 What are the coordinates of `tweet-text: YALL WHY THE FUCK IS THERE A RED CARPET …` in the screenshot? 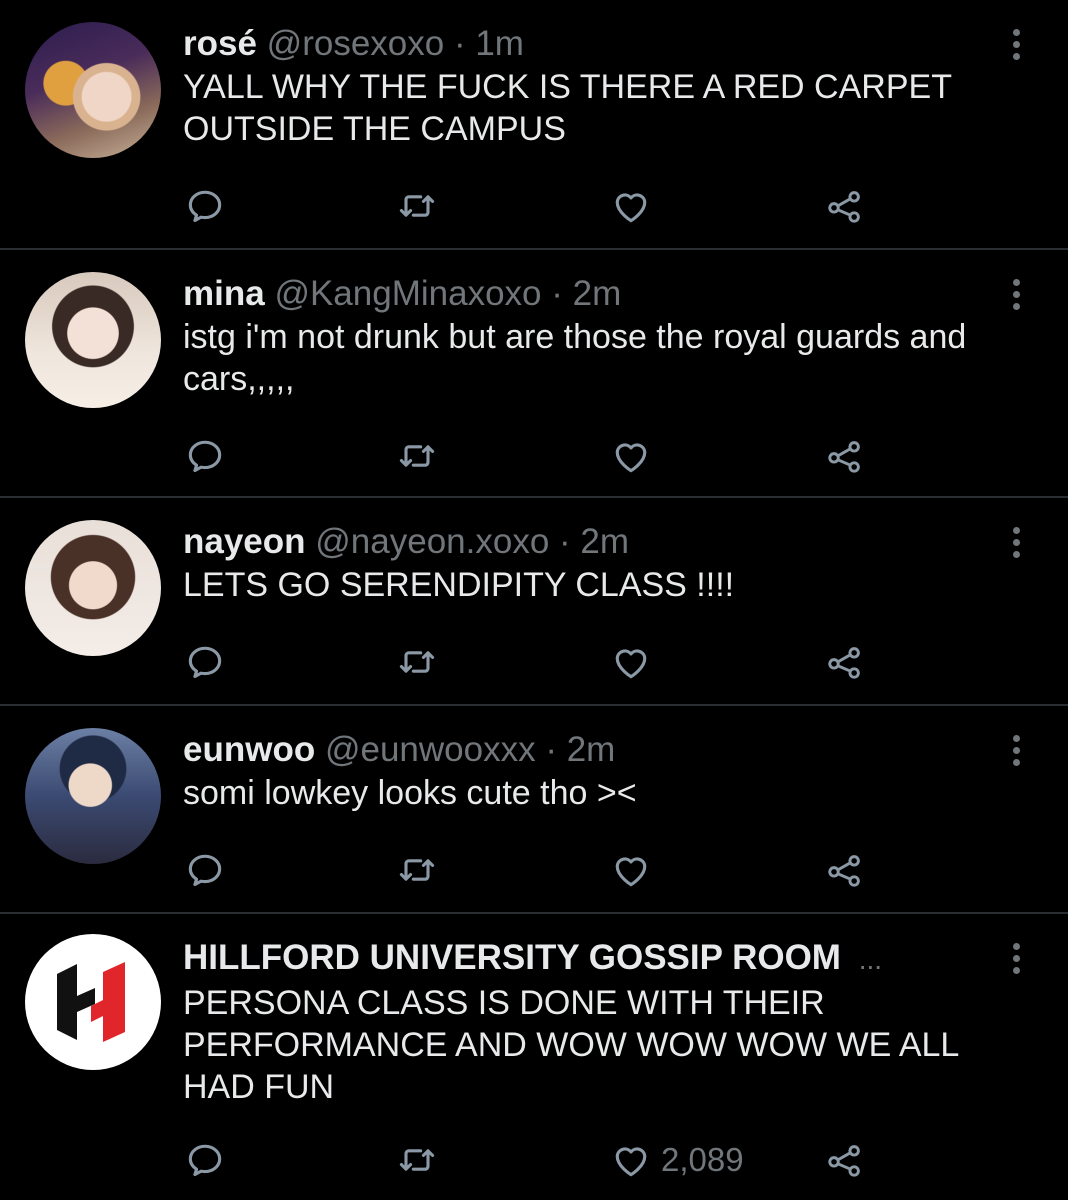 It's located at (567, 108).